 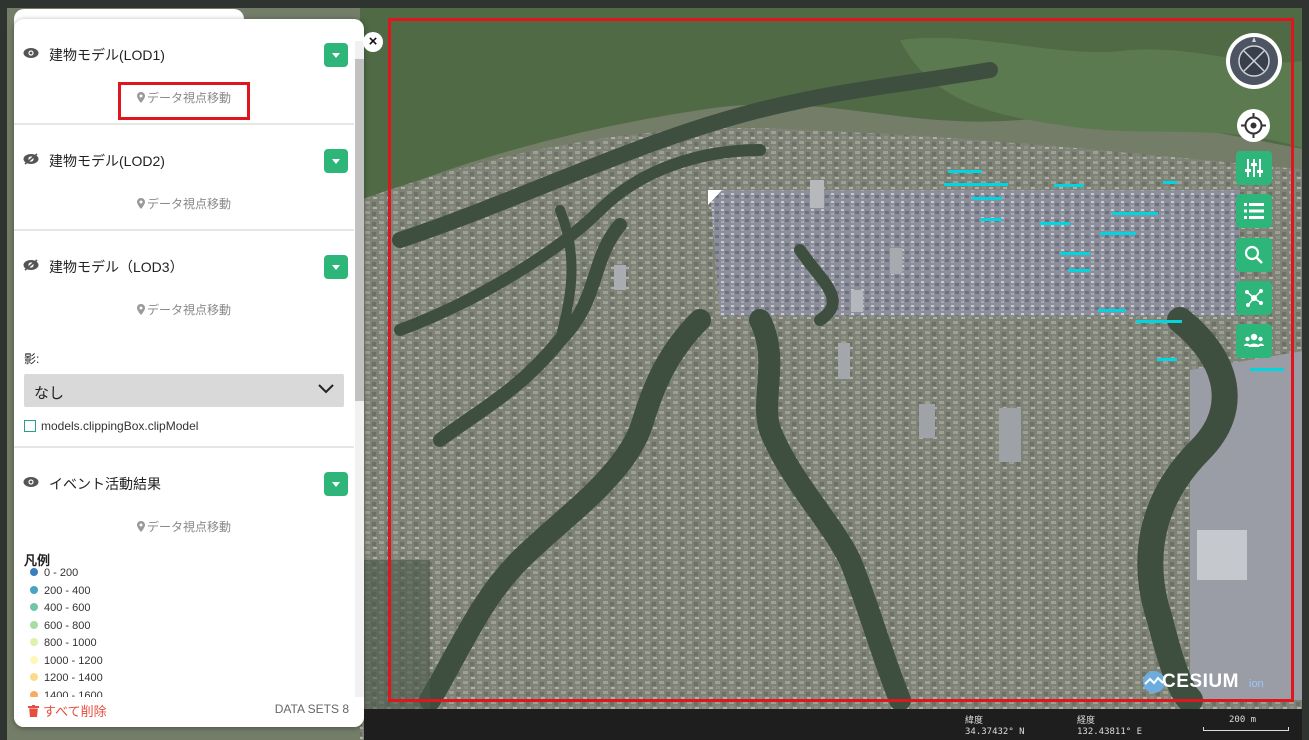 I want to click on longitude-label: 経度, so click(x=1086, y=721).